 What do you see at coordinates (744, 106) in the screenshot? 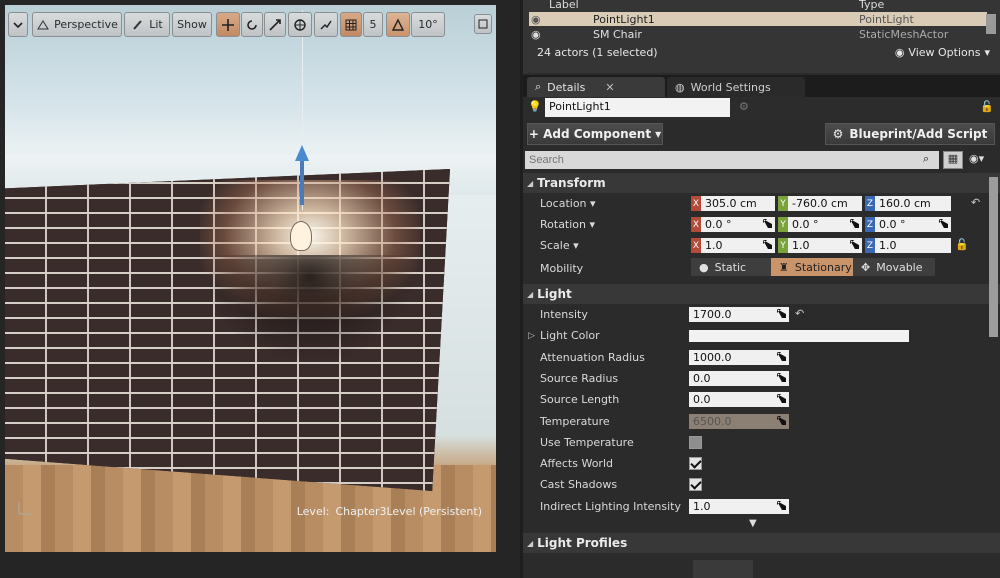
I see `gear-icon: ⚙` at bounding box center [744, 106].